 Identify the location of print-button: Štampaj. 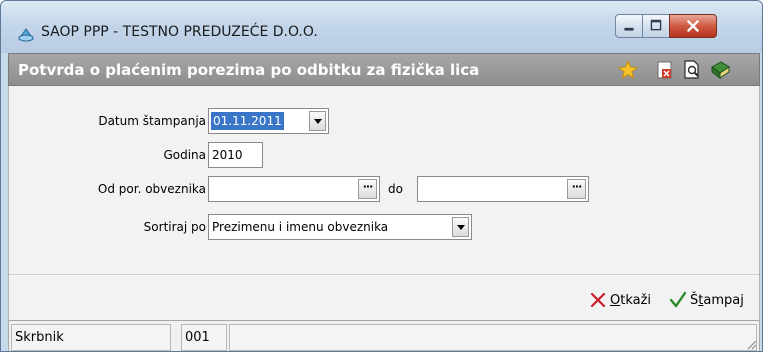
(706, 300).